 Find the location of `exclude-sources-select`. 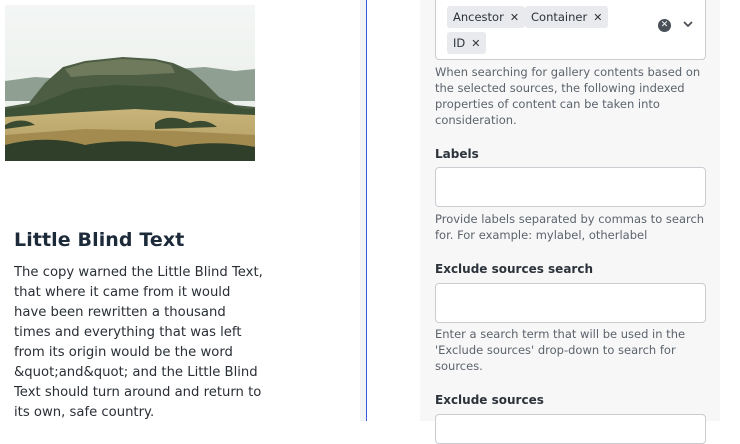

exclude-sources-select is located at coordinates (570, 429).